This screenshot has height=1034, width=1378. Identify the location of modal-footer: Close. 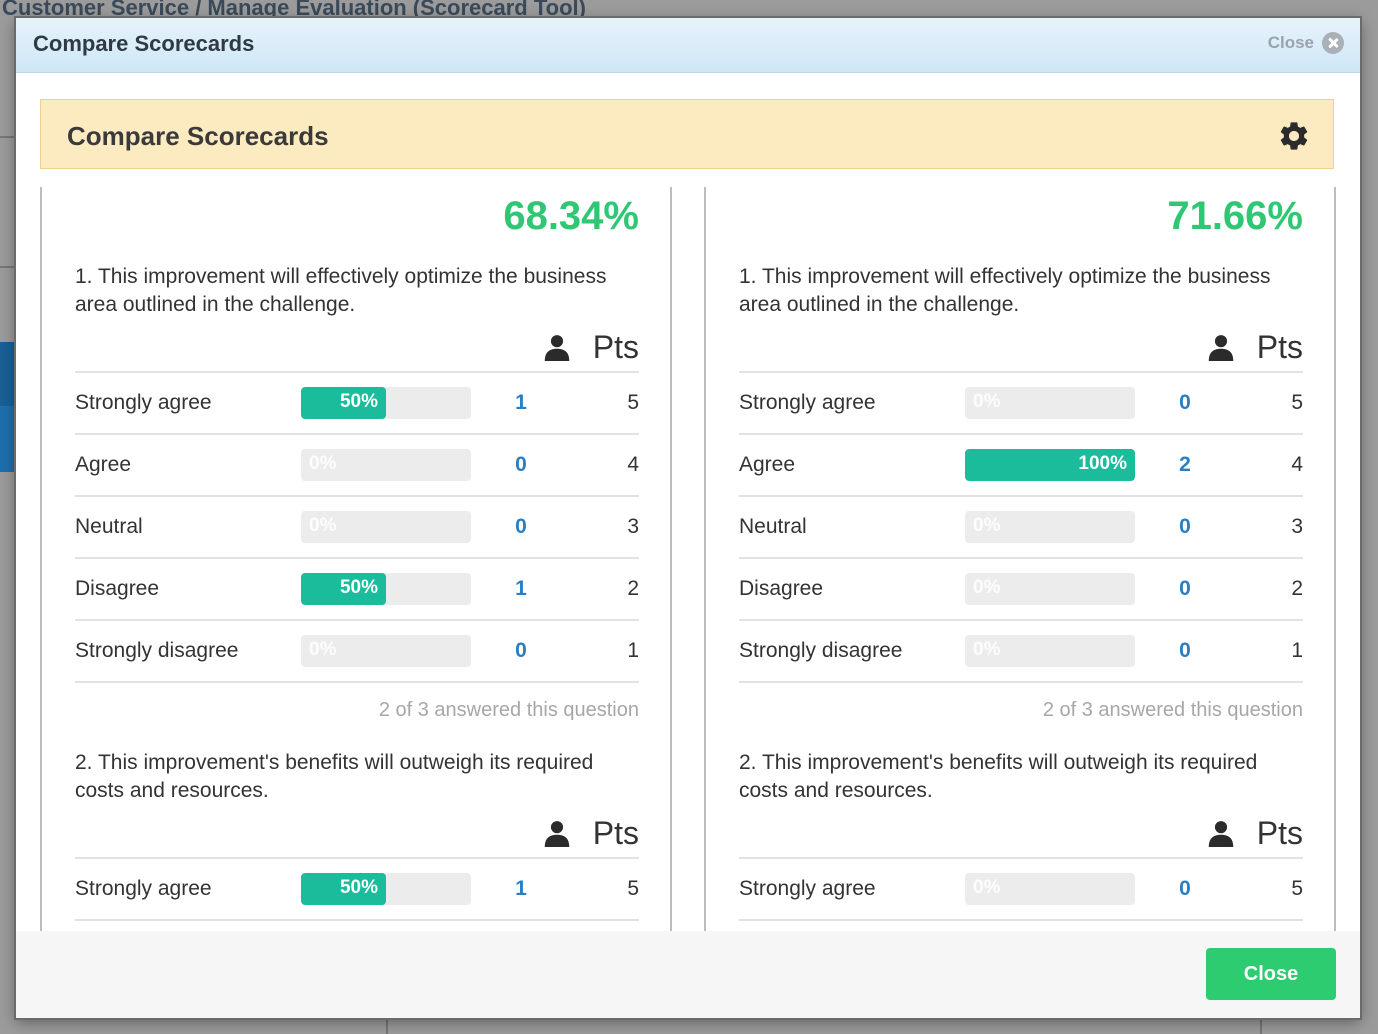
(688, 974).